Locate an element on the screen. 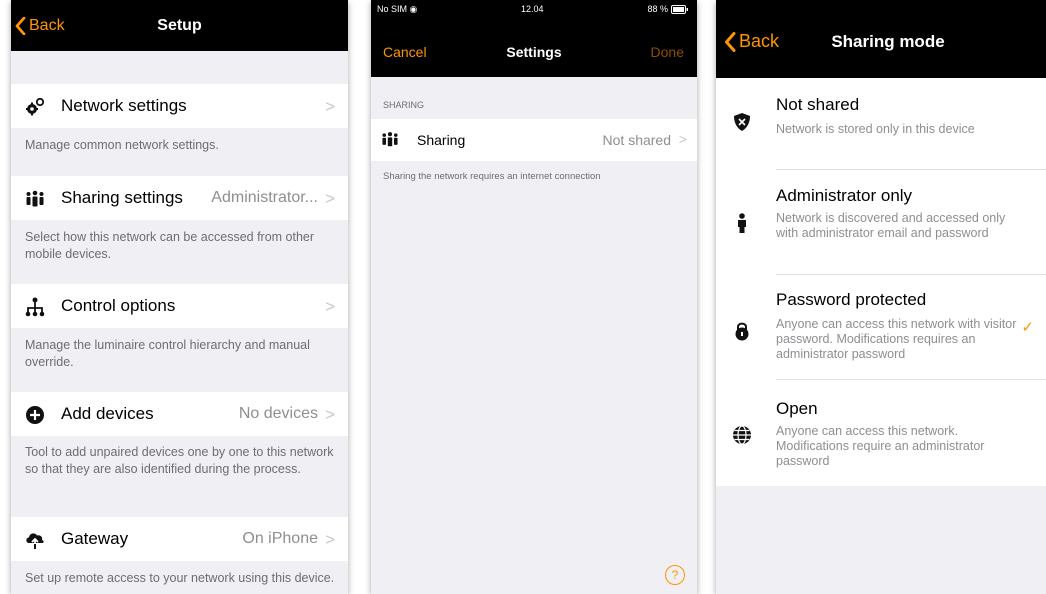 The image size is (1046, 594). status-battery: 88 % is located at coordinates (668, 9).